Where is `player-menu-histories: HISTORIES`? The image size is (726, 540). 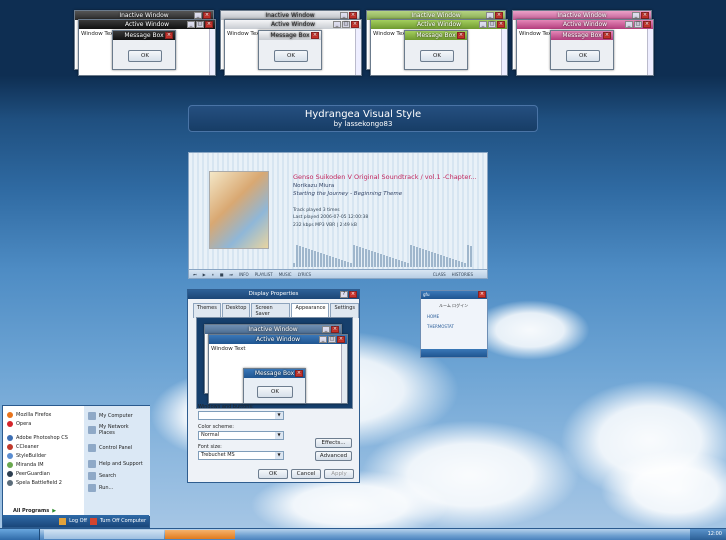 player-menu-histories: HISTORIES is located at coordinates (462, 274).